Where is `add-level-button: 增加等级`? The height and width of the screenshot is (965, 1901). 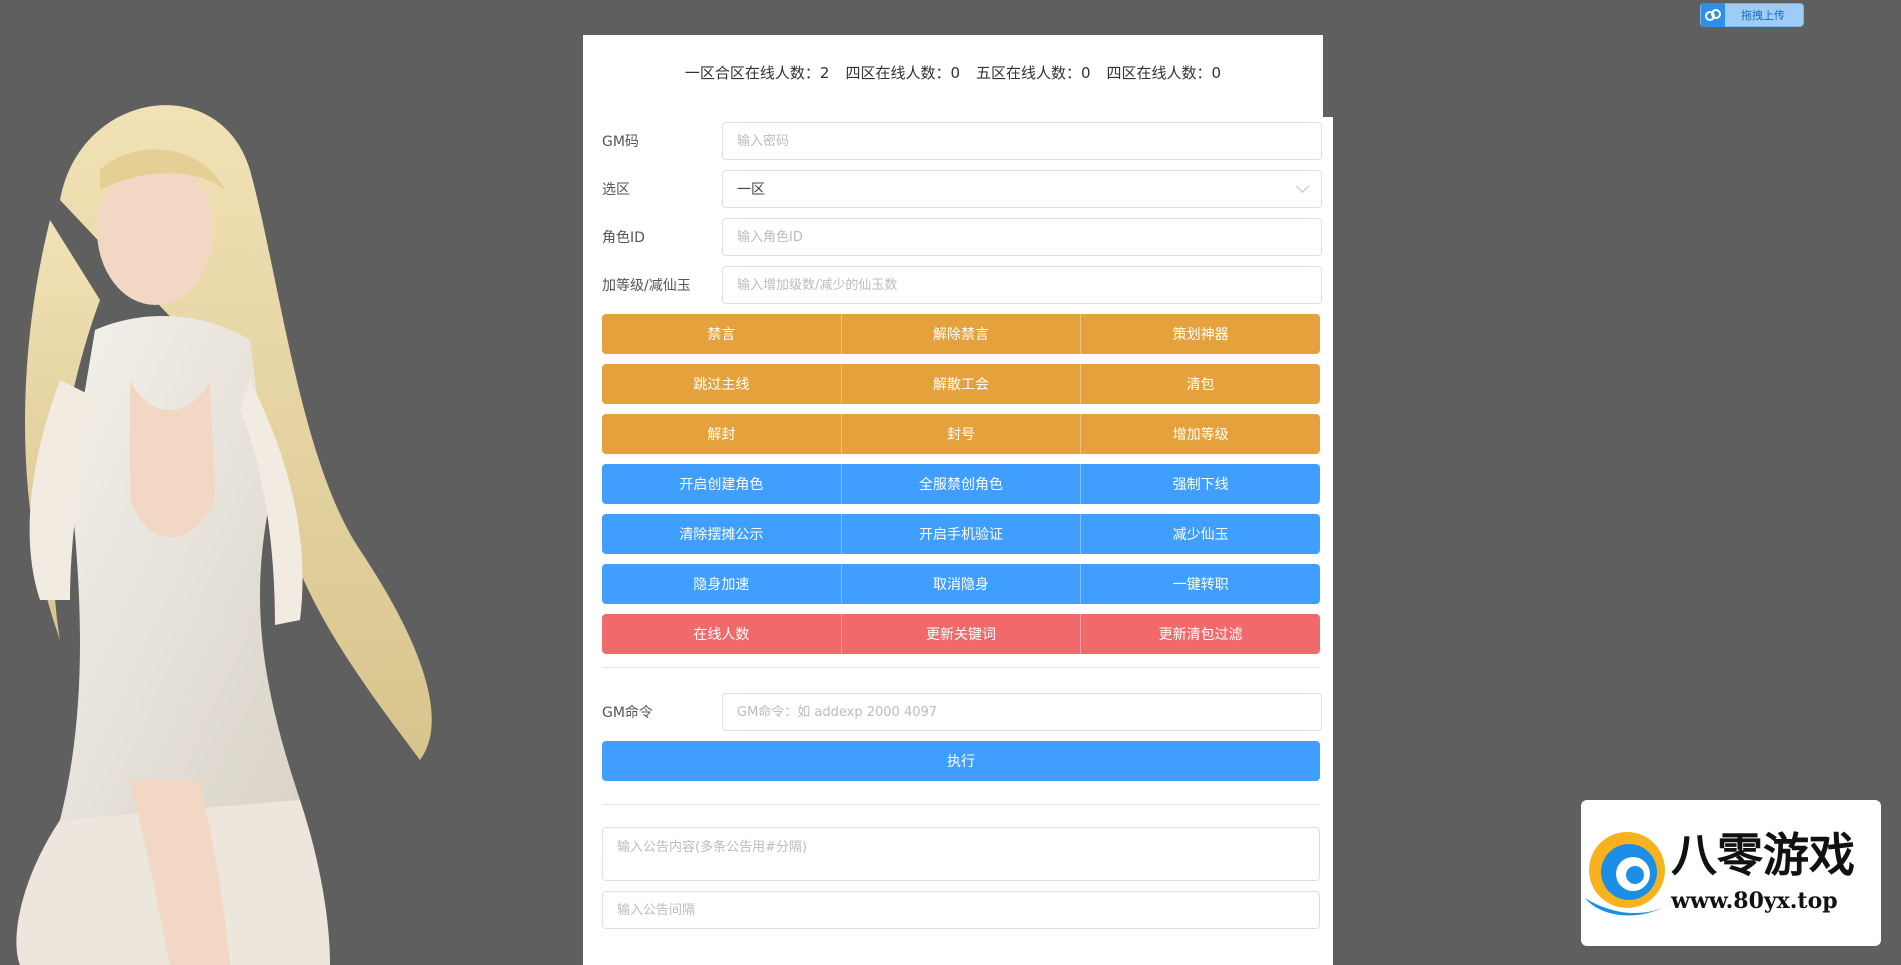
add-level-button: 增加等级 is located at coordinates (1200, 434).